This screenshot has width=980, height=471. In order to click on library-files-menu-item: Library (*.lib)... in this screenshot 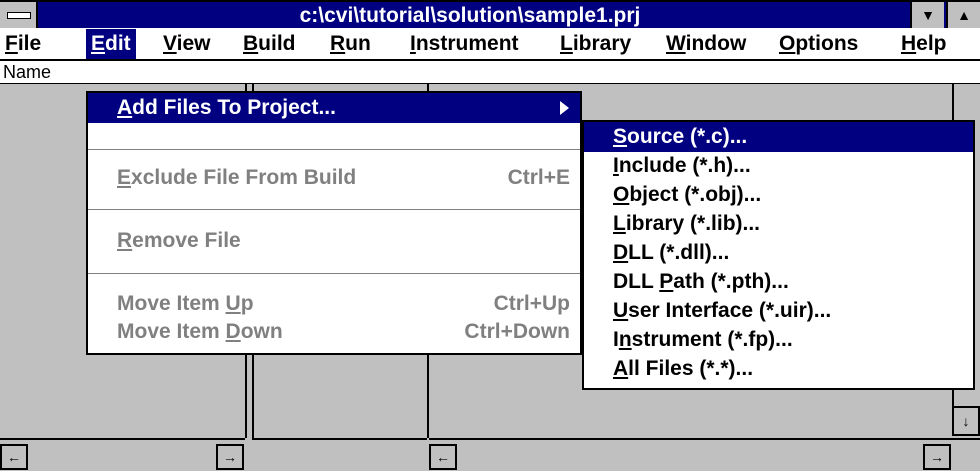, I will do `click(778, 224)`.